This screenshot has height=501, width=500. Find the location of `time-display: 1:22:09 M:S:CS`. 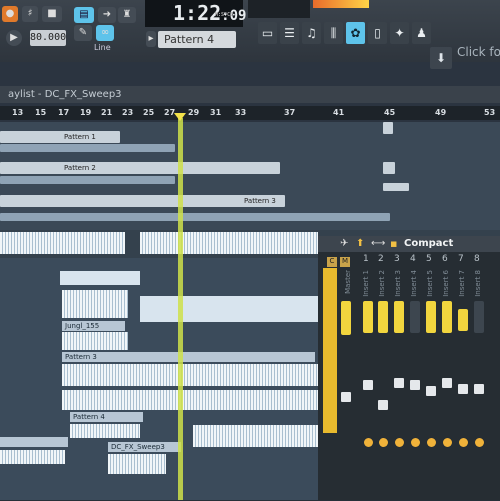

time-display: 1:22:09 M:S:CS is located at coordinates (195, 13).